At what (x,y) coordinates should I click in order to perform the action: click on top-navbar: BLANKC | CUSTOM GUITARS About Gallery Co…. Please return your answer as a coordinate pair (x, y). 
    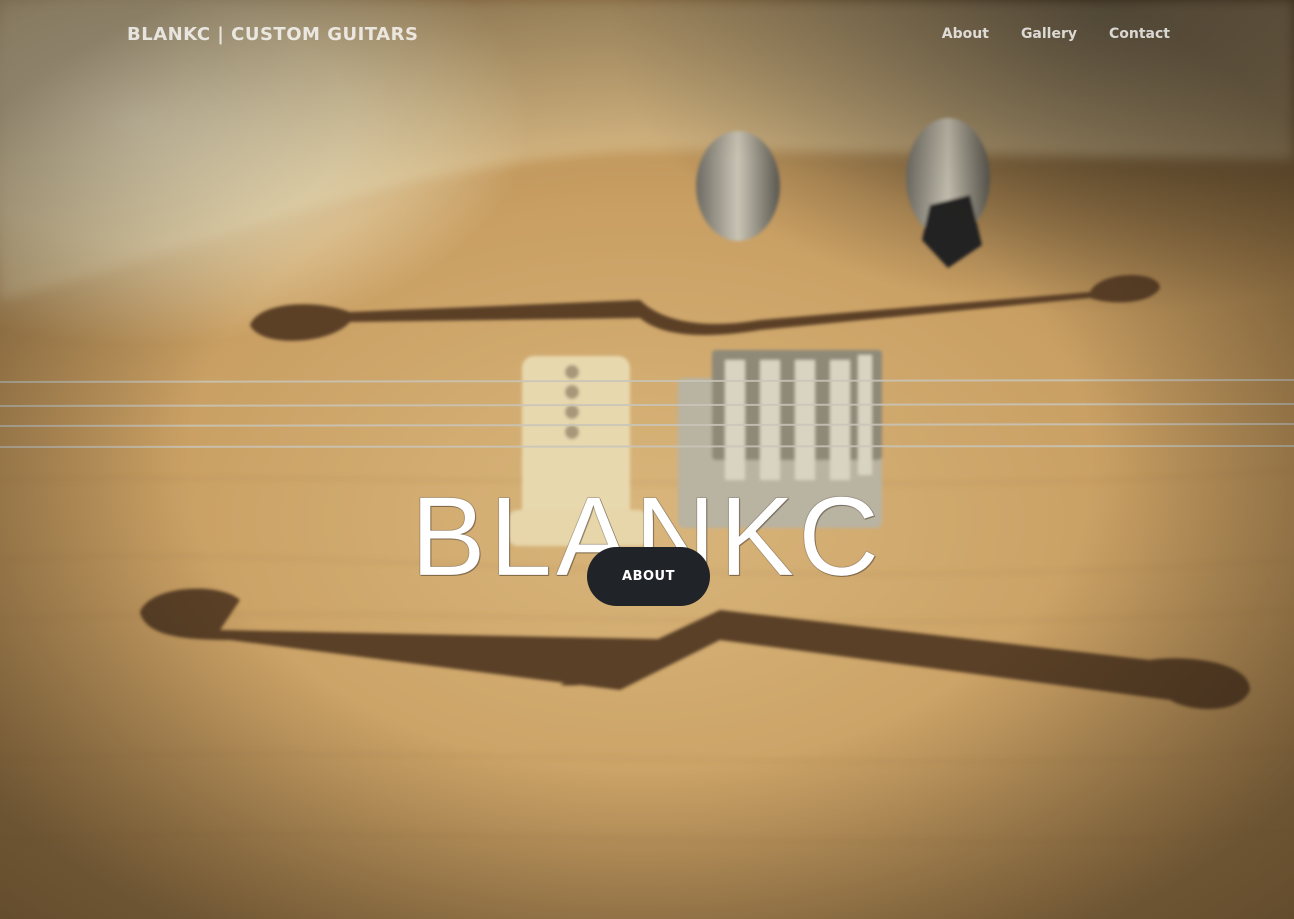
    Looking at the image, I should click on (647, 36).